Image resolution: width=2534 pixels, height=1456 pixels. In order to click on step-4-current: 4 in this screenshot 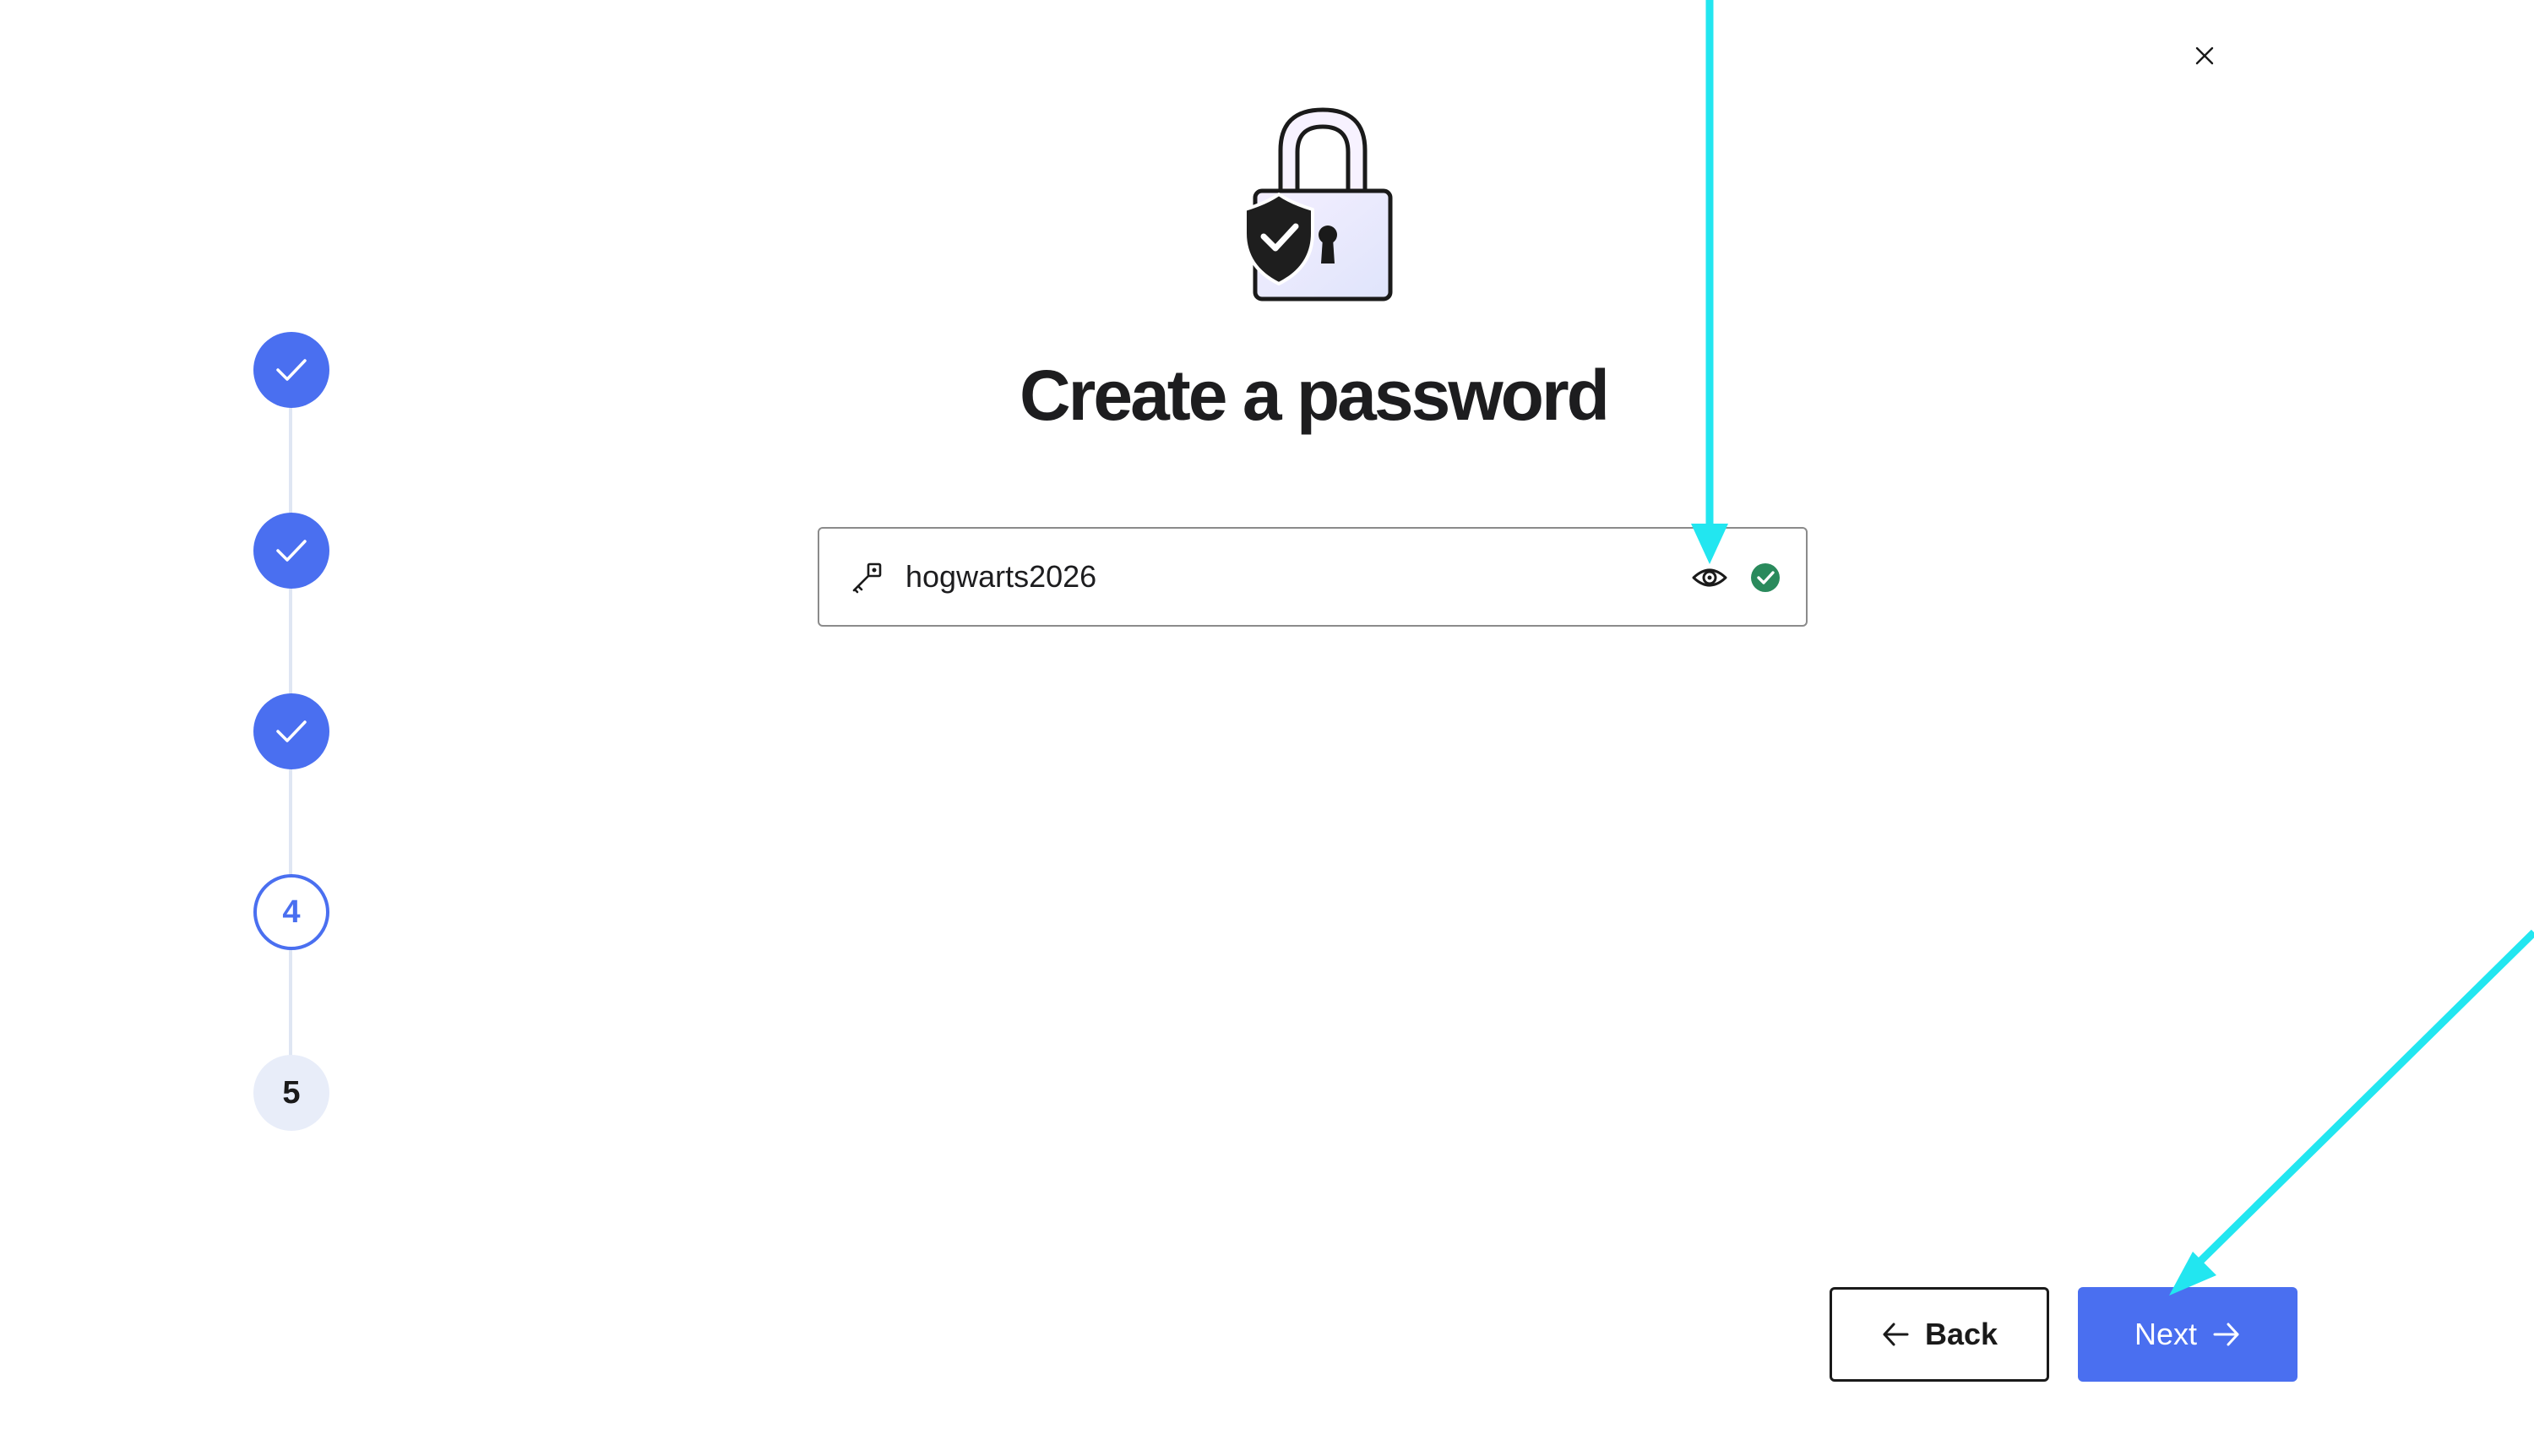, I will do `click(291, 912)`.